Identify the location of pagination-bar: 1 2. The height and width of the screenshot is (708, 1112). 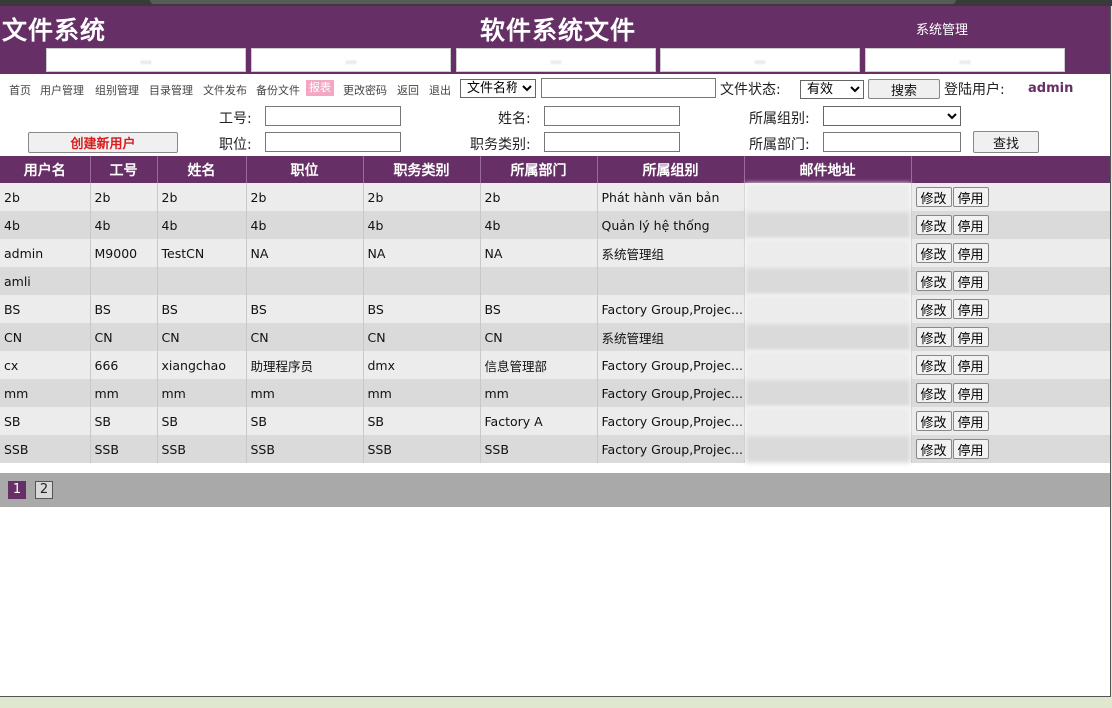
(555, 490).